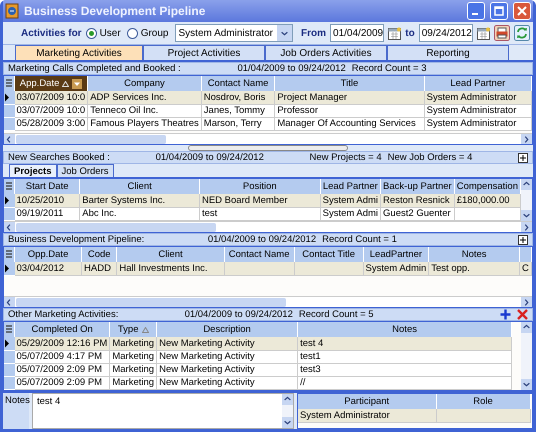 Image resolution: width=536 pixels, height=432 pixels. Describe the element at coordinates (525, 268) in the screenshot. I see `table-cell: C` at that location.